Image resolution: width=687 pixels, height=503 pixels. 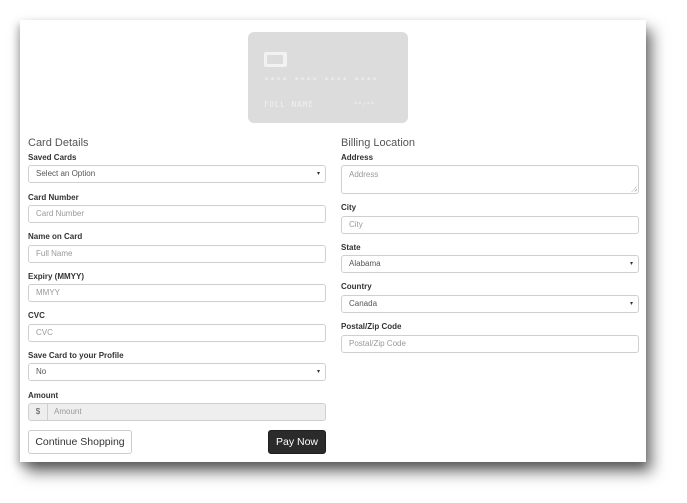 I want to click on state-field: State Alabama ▾, so click(x=490, y=258).